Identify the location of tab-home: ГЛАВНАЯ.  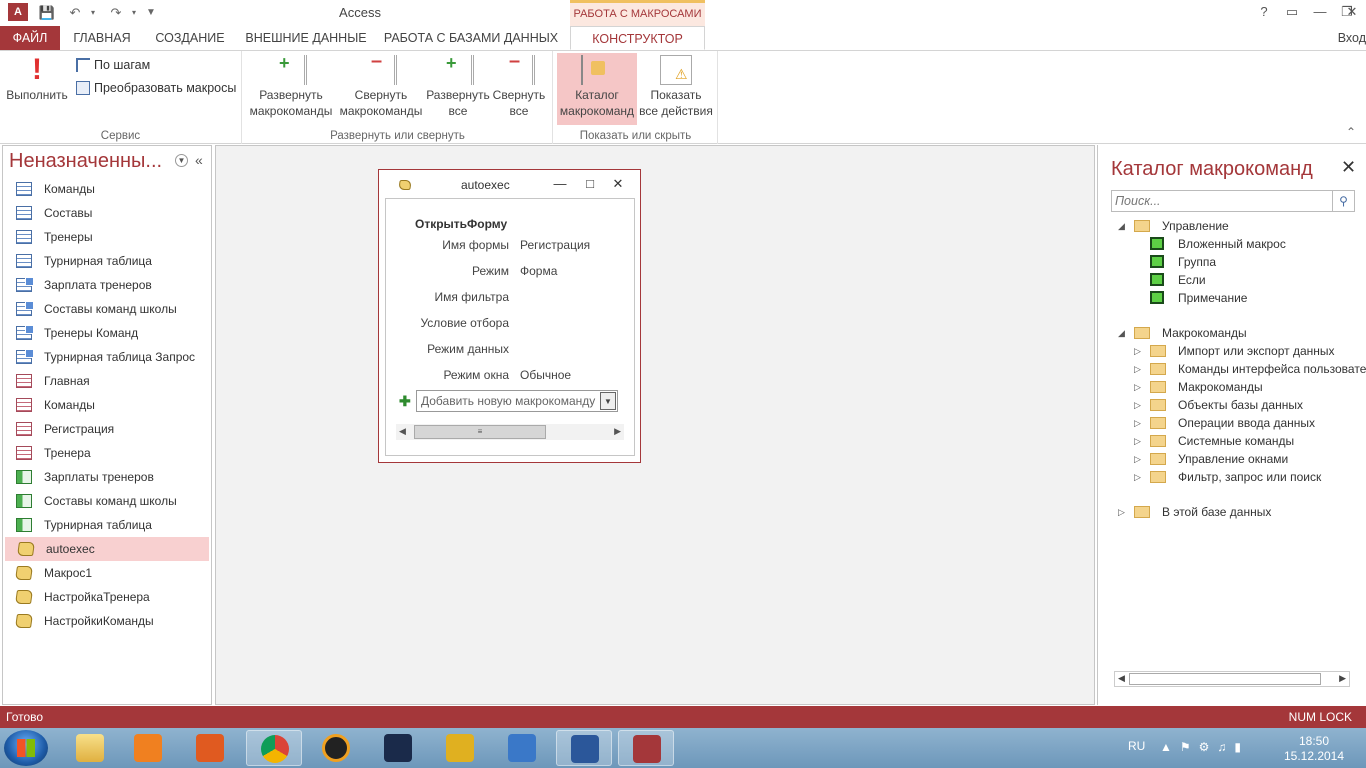
(102, 38).